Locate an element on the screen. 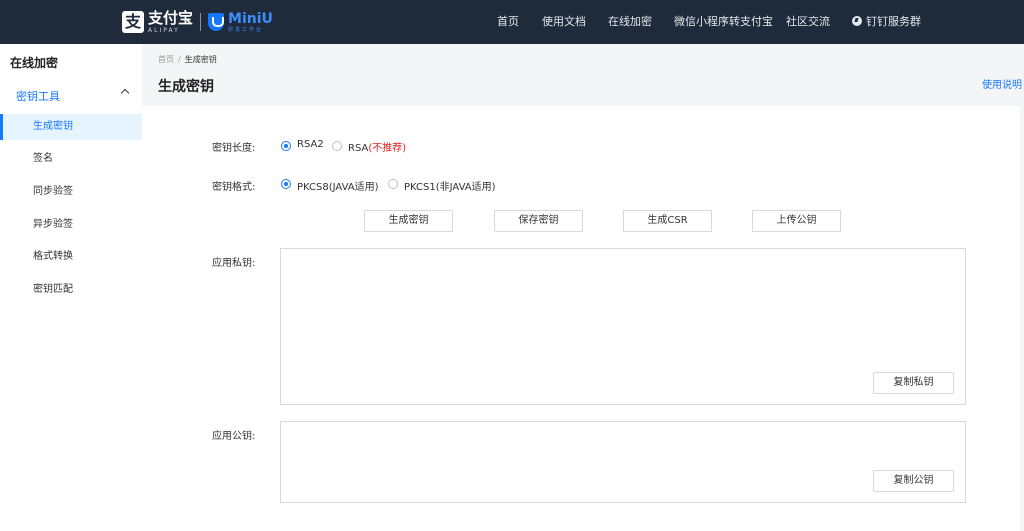 This screenshot has height=531, width=1024. breadcrumb: 首页 / 生成密钥 is located at coordinates (187, 59).